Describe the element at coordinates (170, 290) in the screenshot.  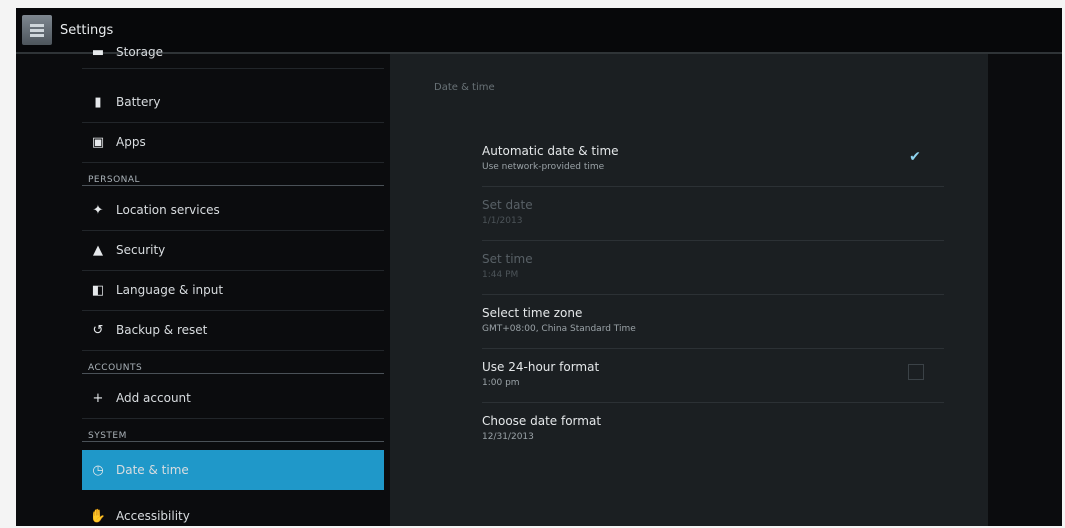
I see `sidebar-item-label: Language & input` at that location.